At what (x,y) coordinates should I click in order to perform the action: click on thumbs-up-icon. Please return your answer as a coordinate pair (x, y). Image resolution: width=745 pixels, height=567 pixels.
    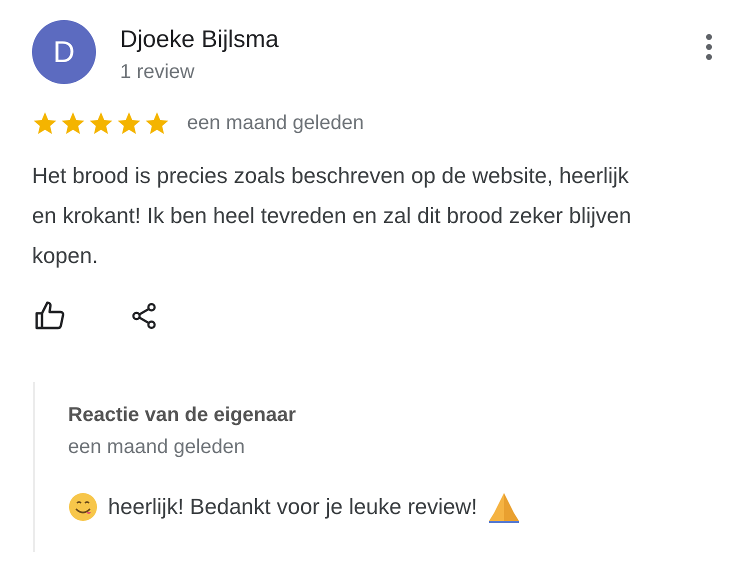
    Looking at the image, I should click on (50, 316).